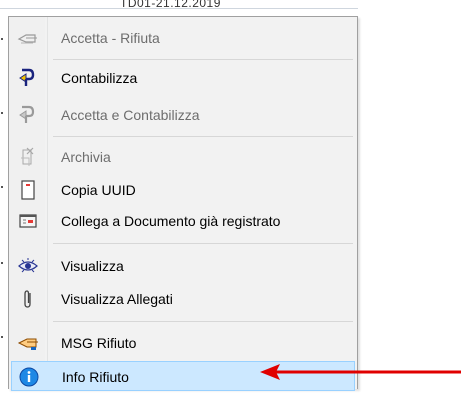  I want to click on menu-item-accetta-e-contabilizza: Accetta e Contabilizza, so click(183, 115).